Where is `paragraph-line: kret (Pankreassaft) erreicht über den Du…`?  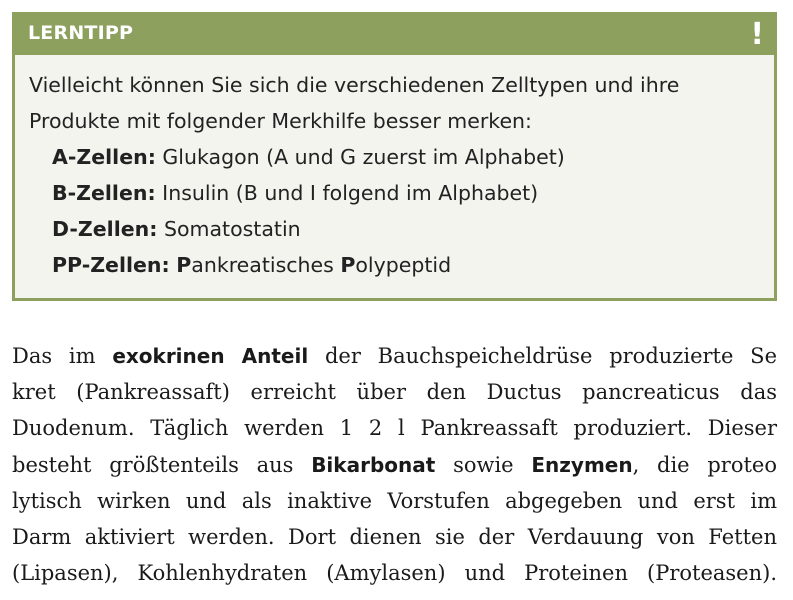 paragraph-line: kret (Pankreassaft) erreicht über den Du… is located at coordinates (394, 392).